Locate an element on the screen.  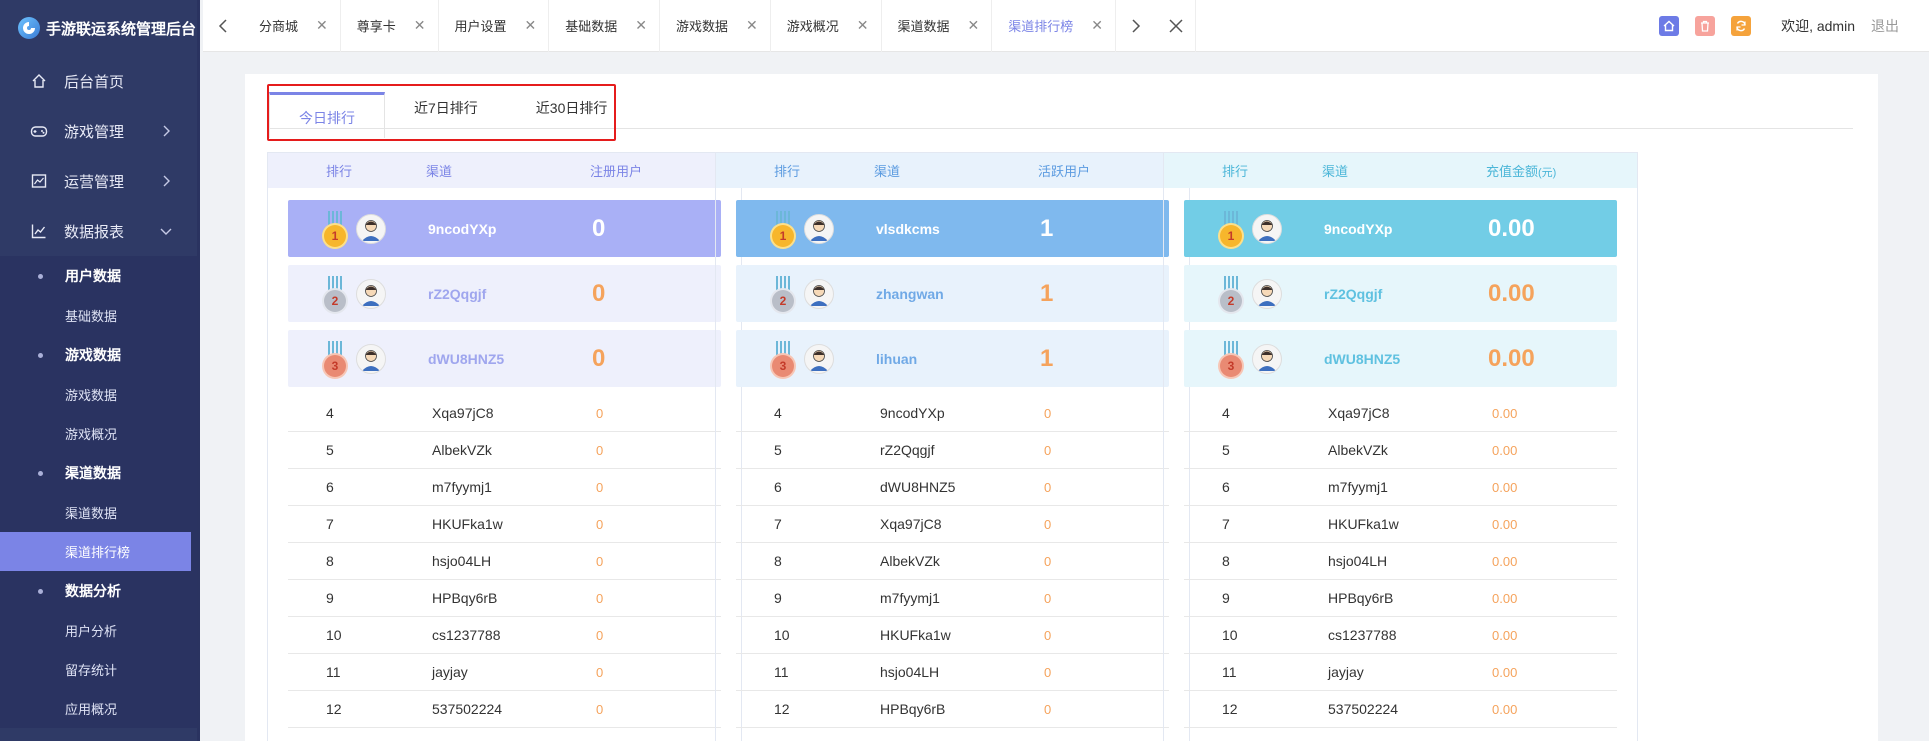
table-row: 11 jayjay 0.00 is located at coordinates (1400, 672).